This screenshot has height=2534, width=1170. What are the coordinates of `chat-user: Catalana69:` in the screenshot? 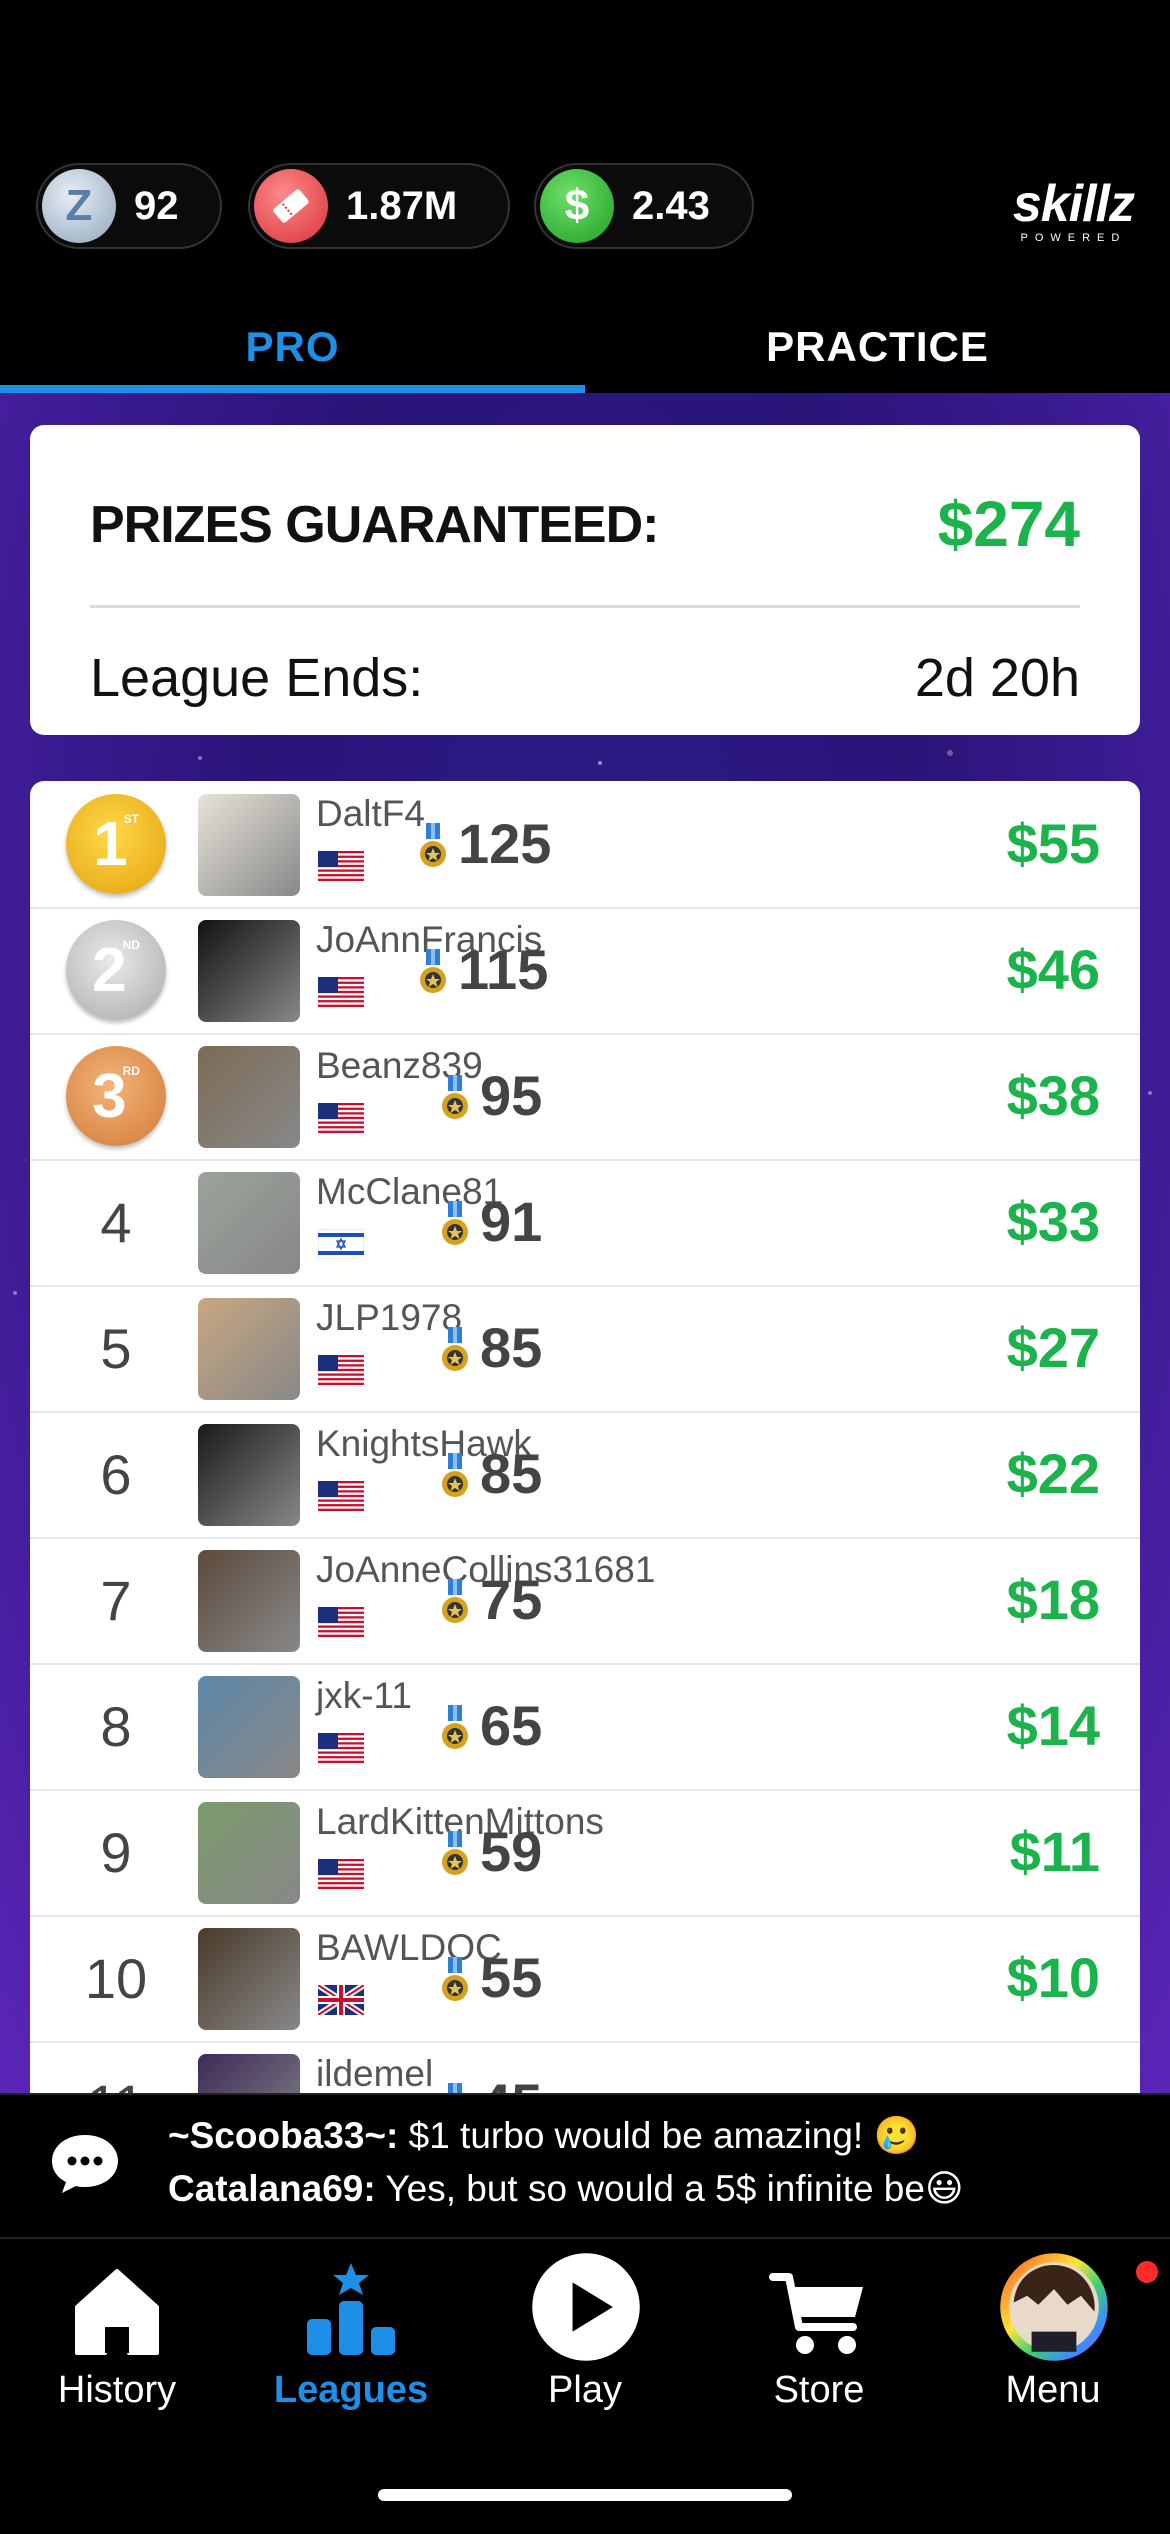 It's located at (272, 2188).